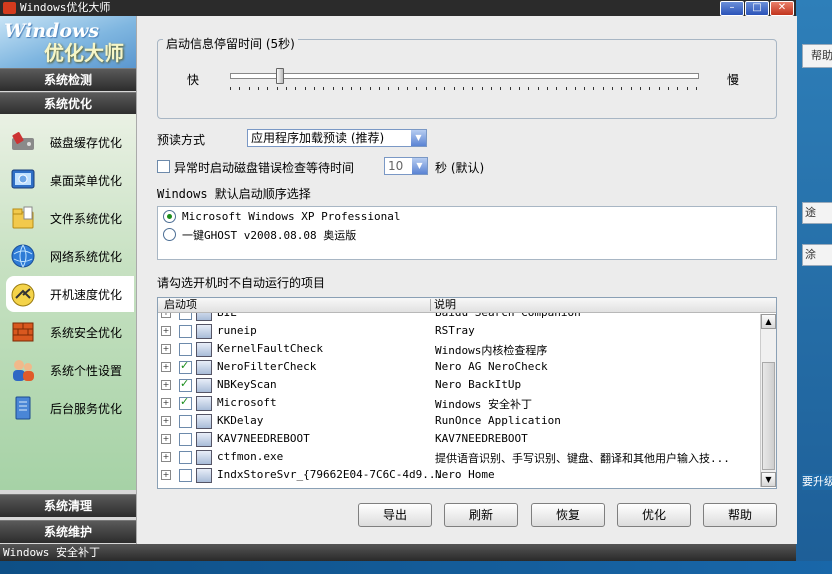 The image size is (832, 574). Describe the element at coordinates (337, 138) in the screenshot. I see `prefetch-select: 应用程序加载预读 (推荐) ▼` at that location.